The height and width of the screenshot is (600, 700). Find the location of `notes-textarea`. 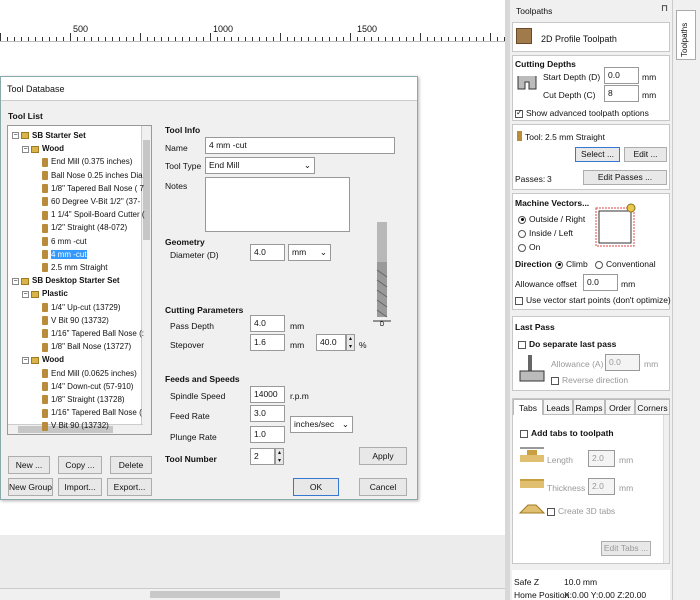

notes-textarea is located at coordinates (277, 204).